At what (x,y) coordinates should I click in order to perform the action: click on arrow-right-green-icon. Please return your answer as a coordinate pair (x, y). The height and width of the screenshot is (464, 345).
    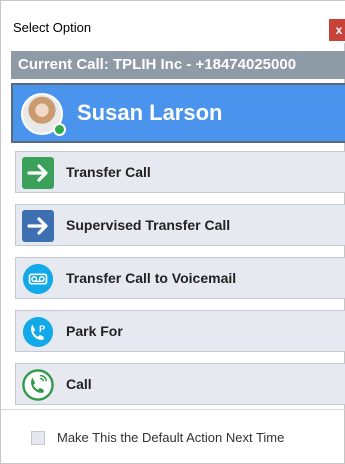
    Looking at the image, I should click on (38, 173).